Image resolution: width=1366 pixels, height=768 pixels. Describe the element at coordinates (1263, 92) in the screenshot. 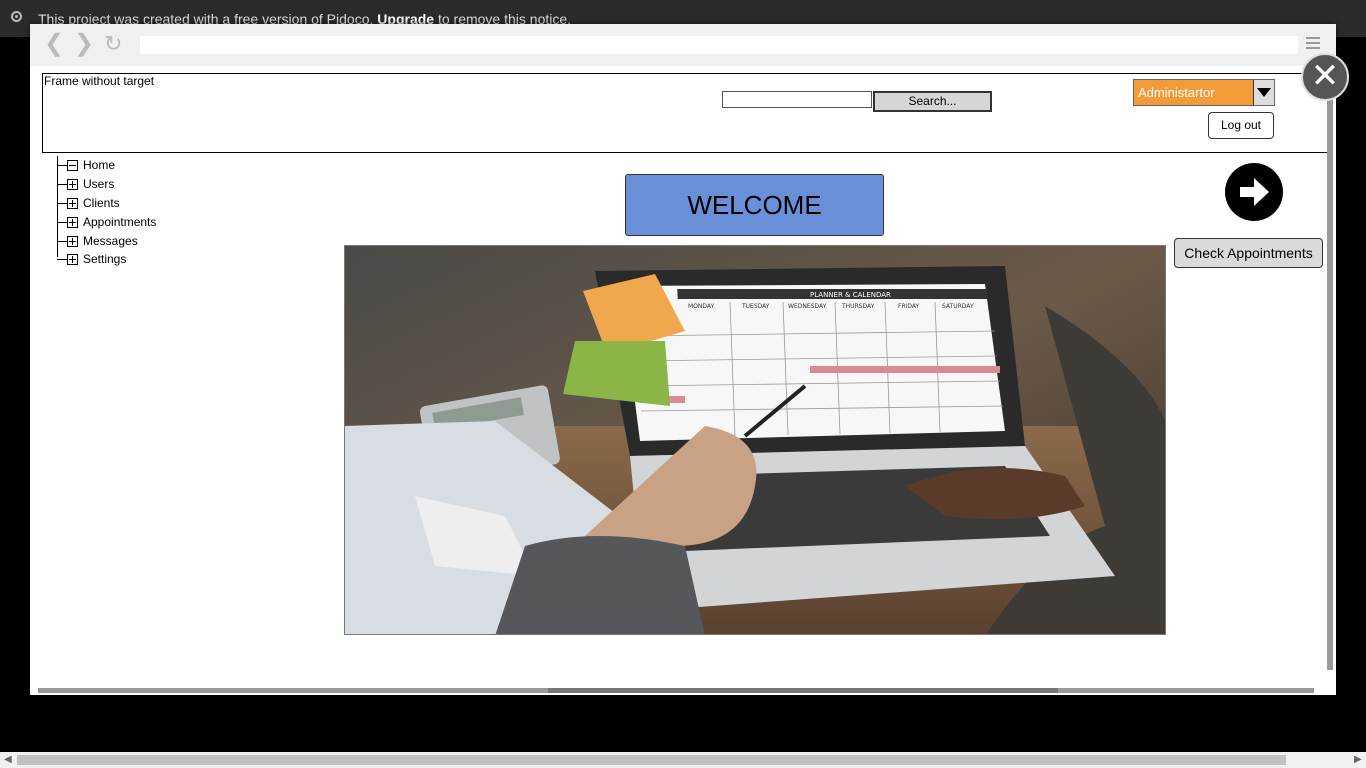

I see `dropdown-arrow-icon` at that location.